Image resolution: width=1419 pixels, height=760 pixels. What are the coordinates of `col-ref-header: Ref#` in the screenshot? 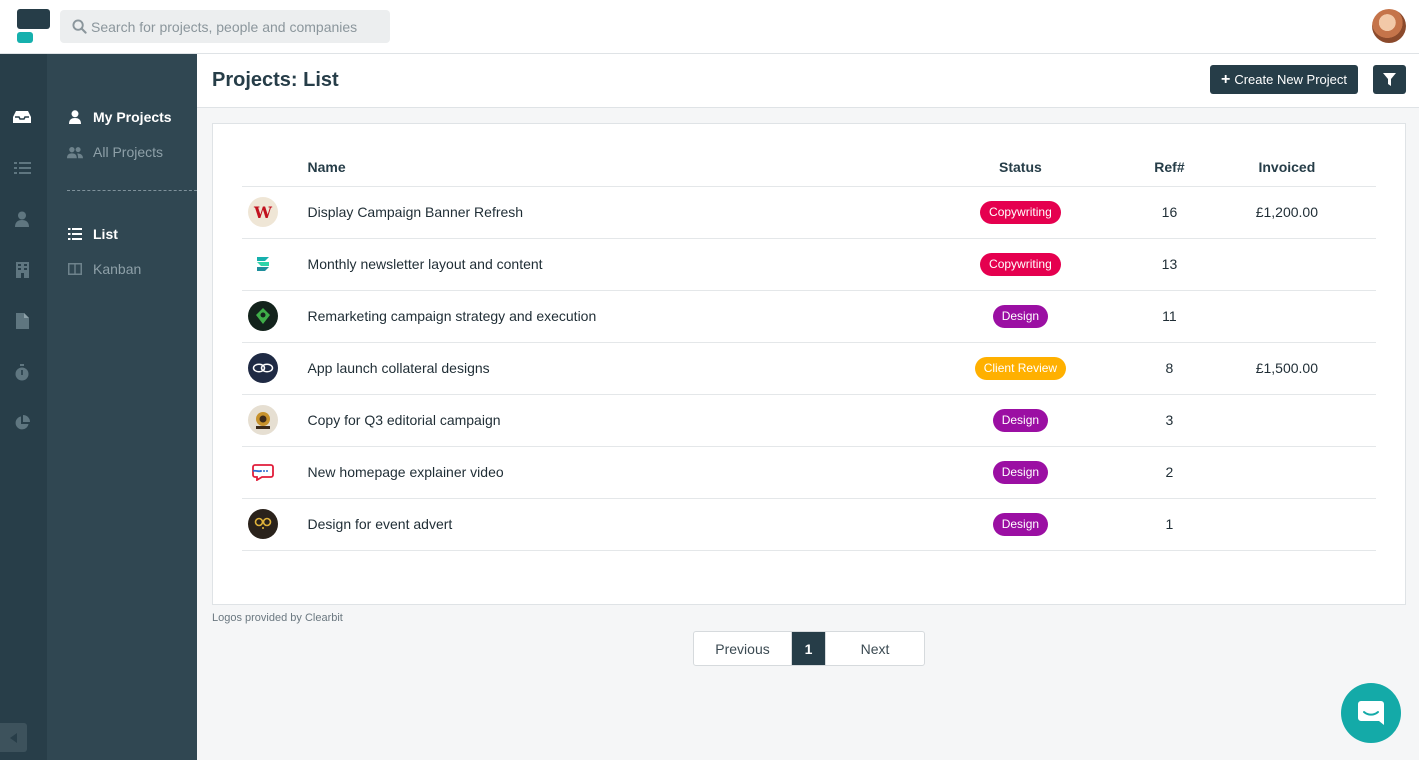 It's located at (1169, 168).